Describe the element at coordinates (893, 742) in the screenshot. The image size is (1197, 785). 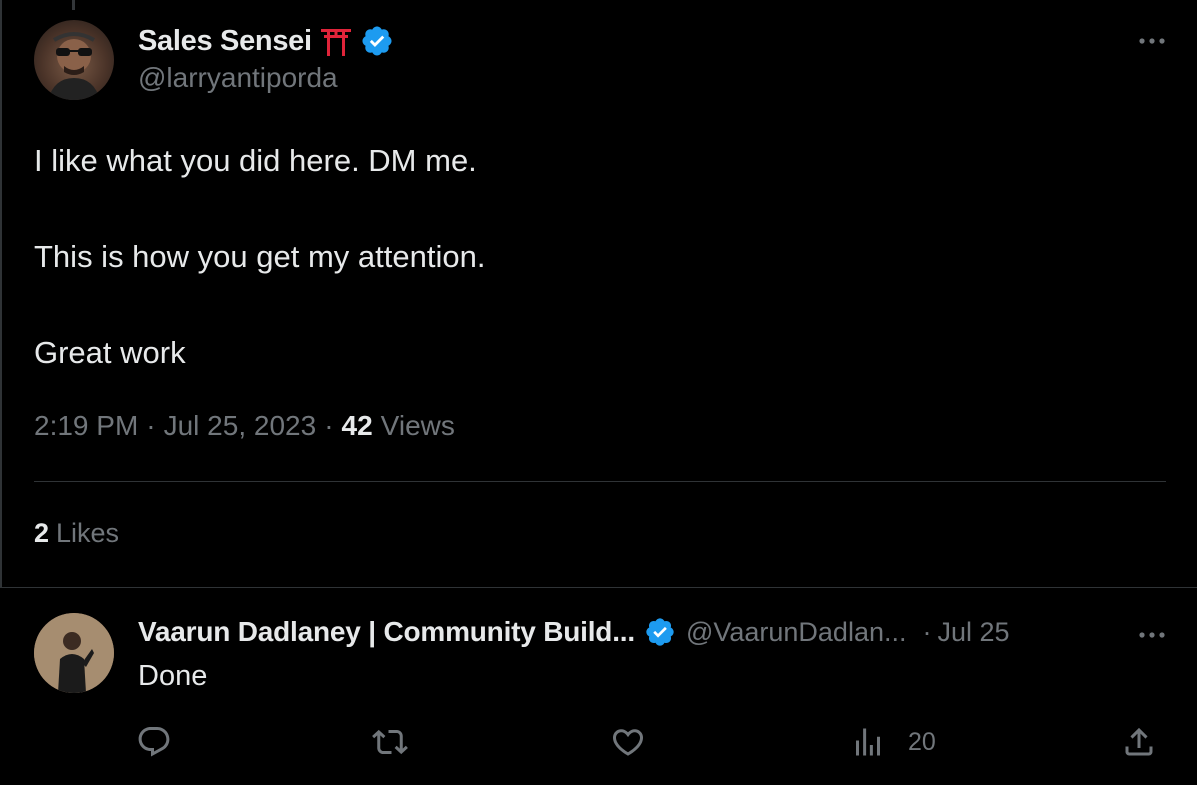
I see `views-button: 20` at that location.